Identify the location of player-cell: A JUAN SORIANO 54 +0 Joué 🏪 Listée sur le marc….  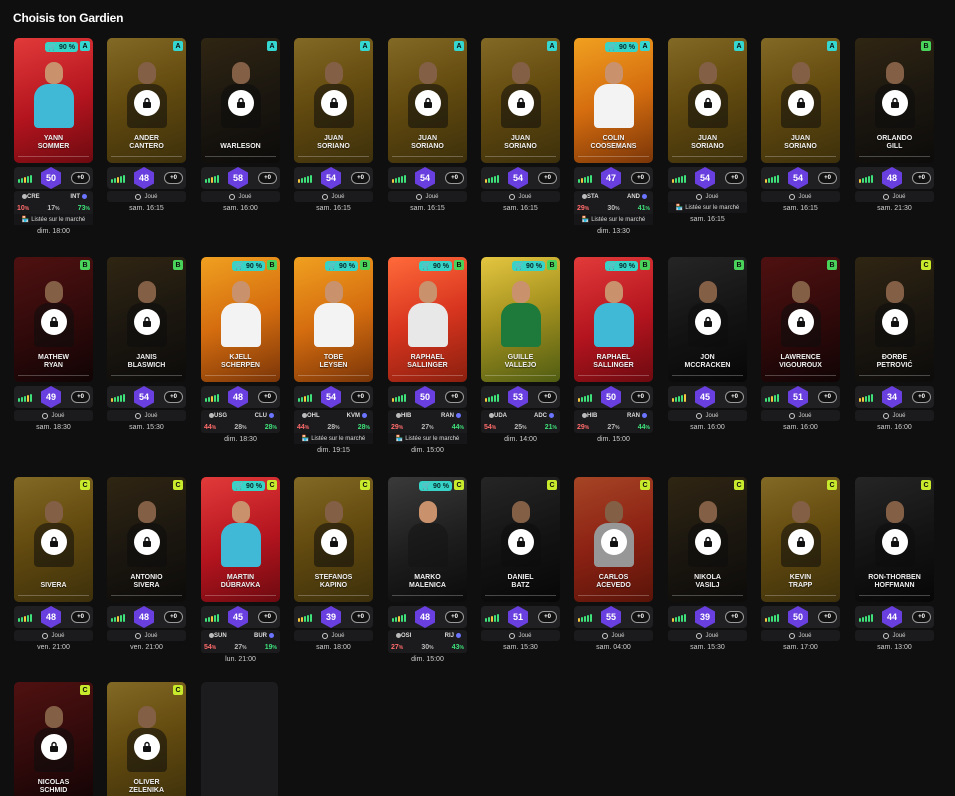
(707, 130).